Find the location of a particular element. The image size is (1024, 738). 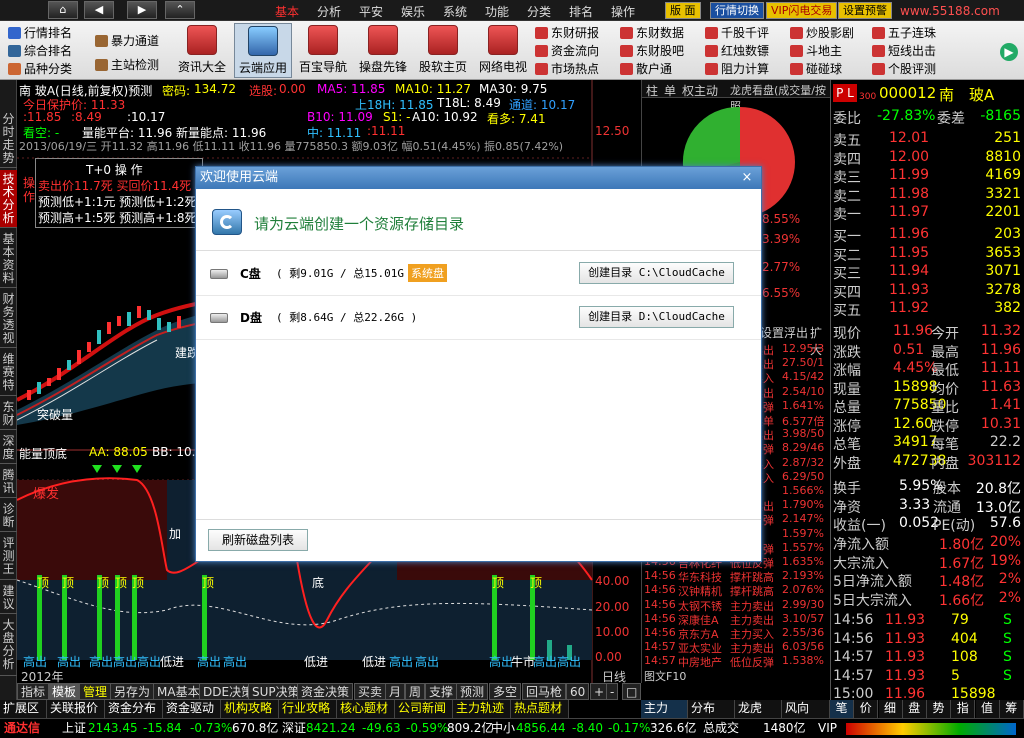

toolbar-item: 东财数据 is located at coordinates (652, 33).